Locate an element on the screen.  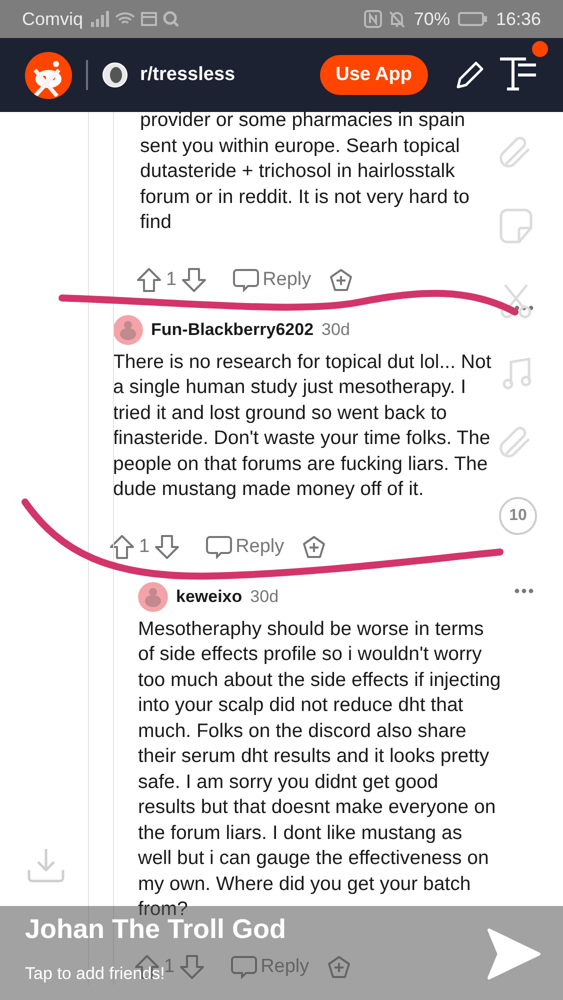
send-arrow-icon is located at coordinates (513, 954).